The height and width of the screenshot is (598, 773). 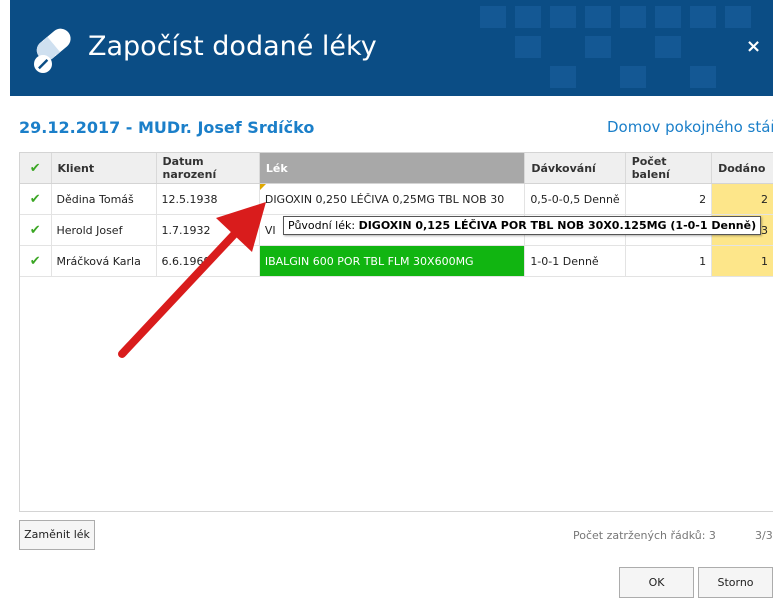 I want to click on cell-pocet: 2, so click(x=669, y=199).